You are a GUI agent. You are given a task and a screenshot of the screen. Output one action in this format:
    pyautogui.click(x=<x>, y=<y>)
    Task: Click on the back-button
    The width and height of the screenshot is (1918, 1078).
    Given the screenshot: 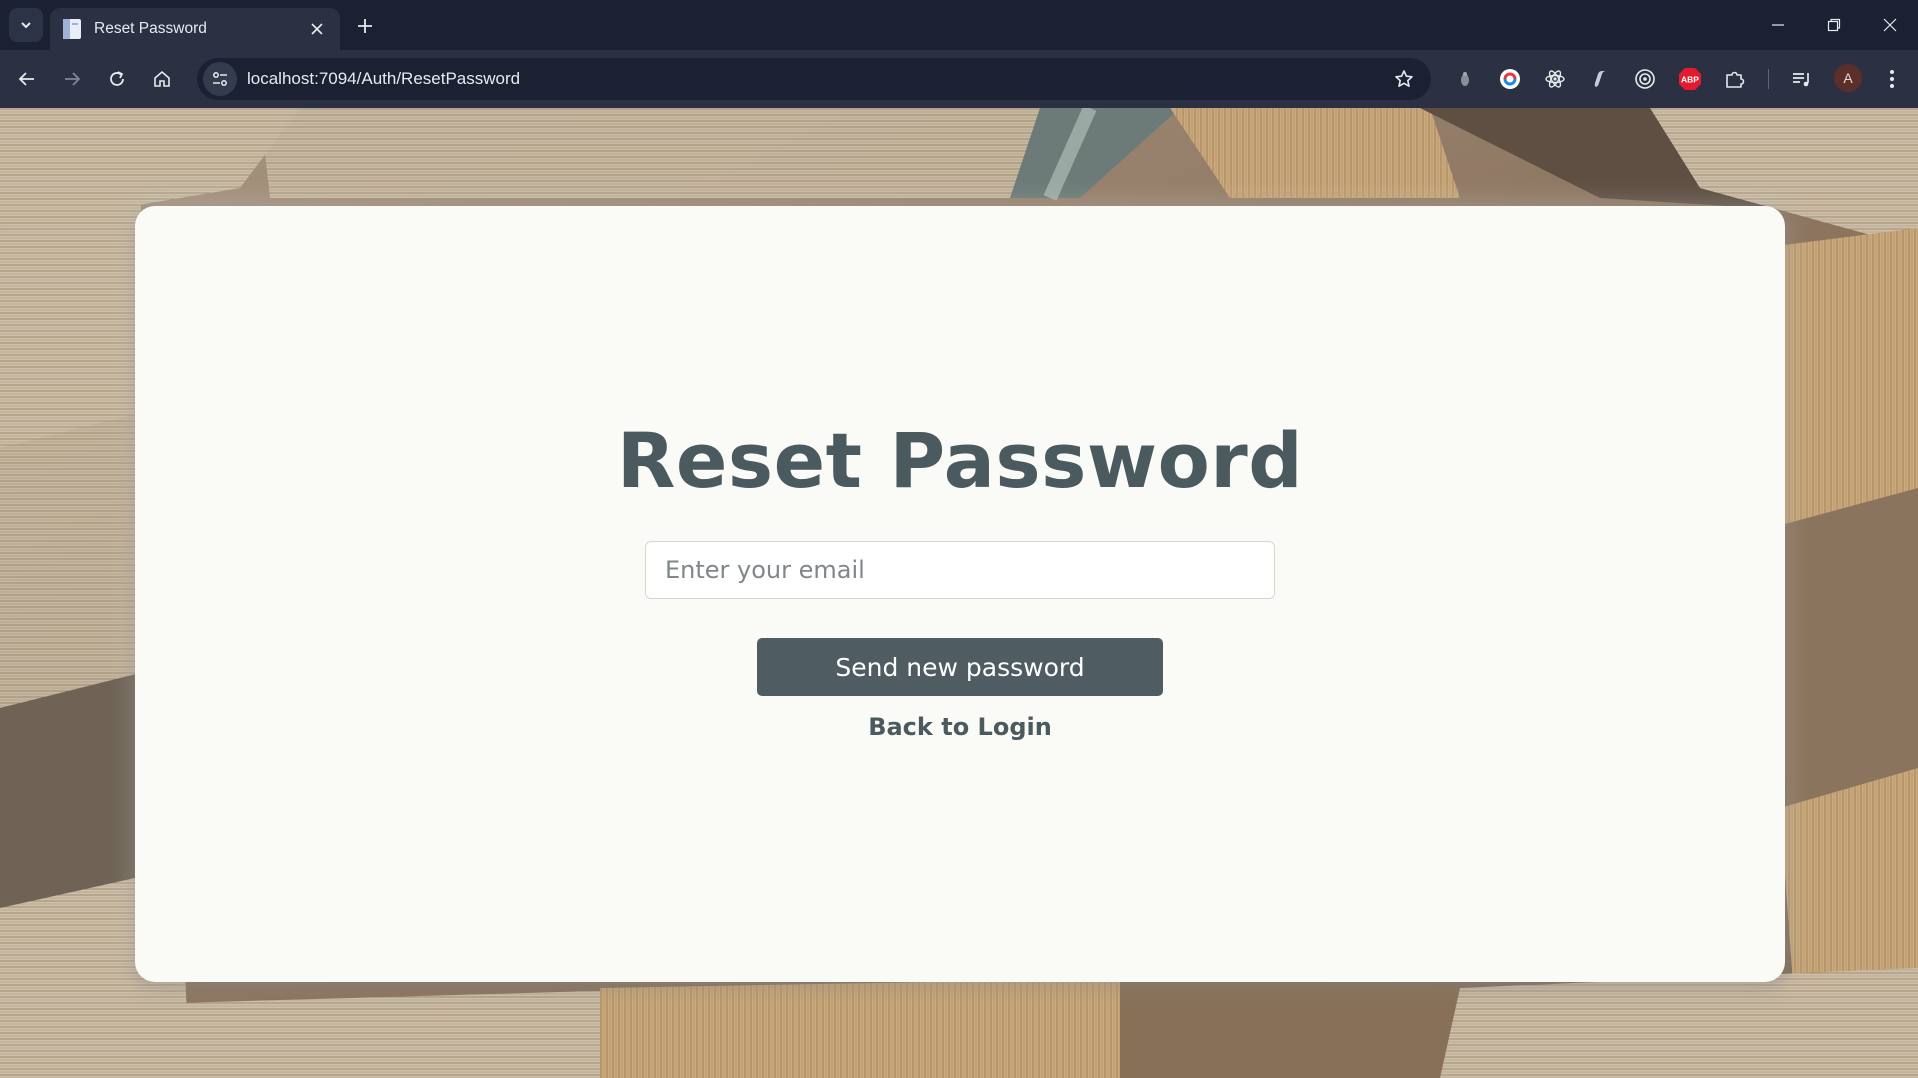 What is the action you would take?
    pyautogui.click(x=27, y=79)
    